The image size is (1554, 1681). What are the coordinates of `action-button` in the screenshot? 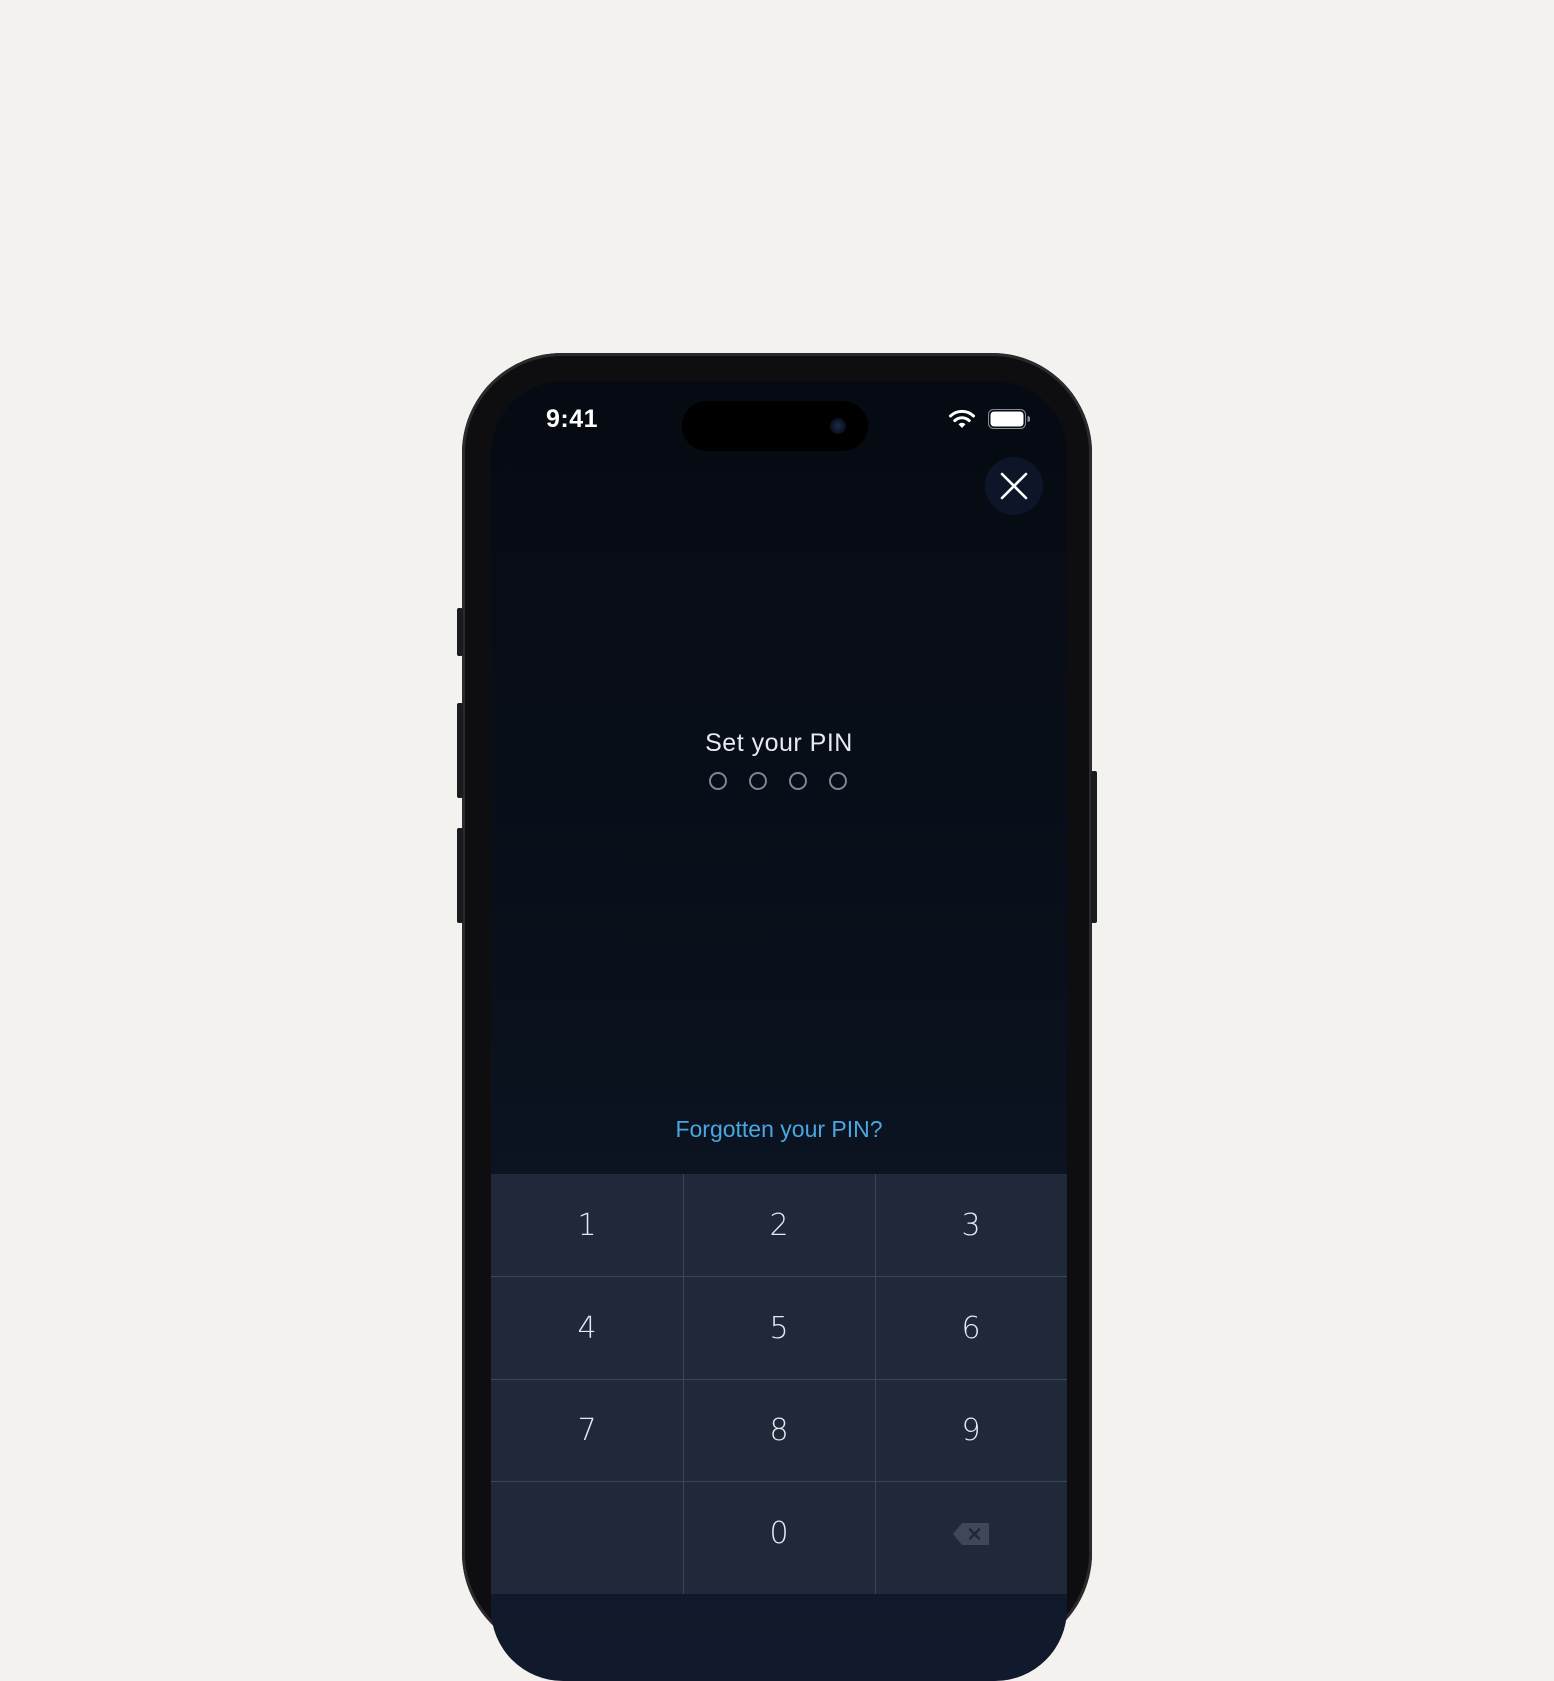 It's located at (460, 632).